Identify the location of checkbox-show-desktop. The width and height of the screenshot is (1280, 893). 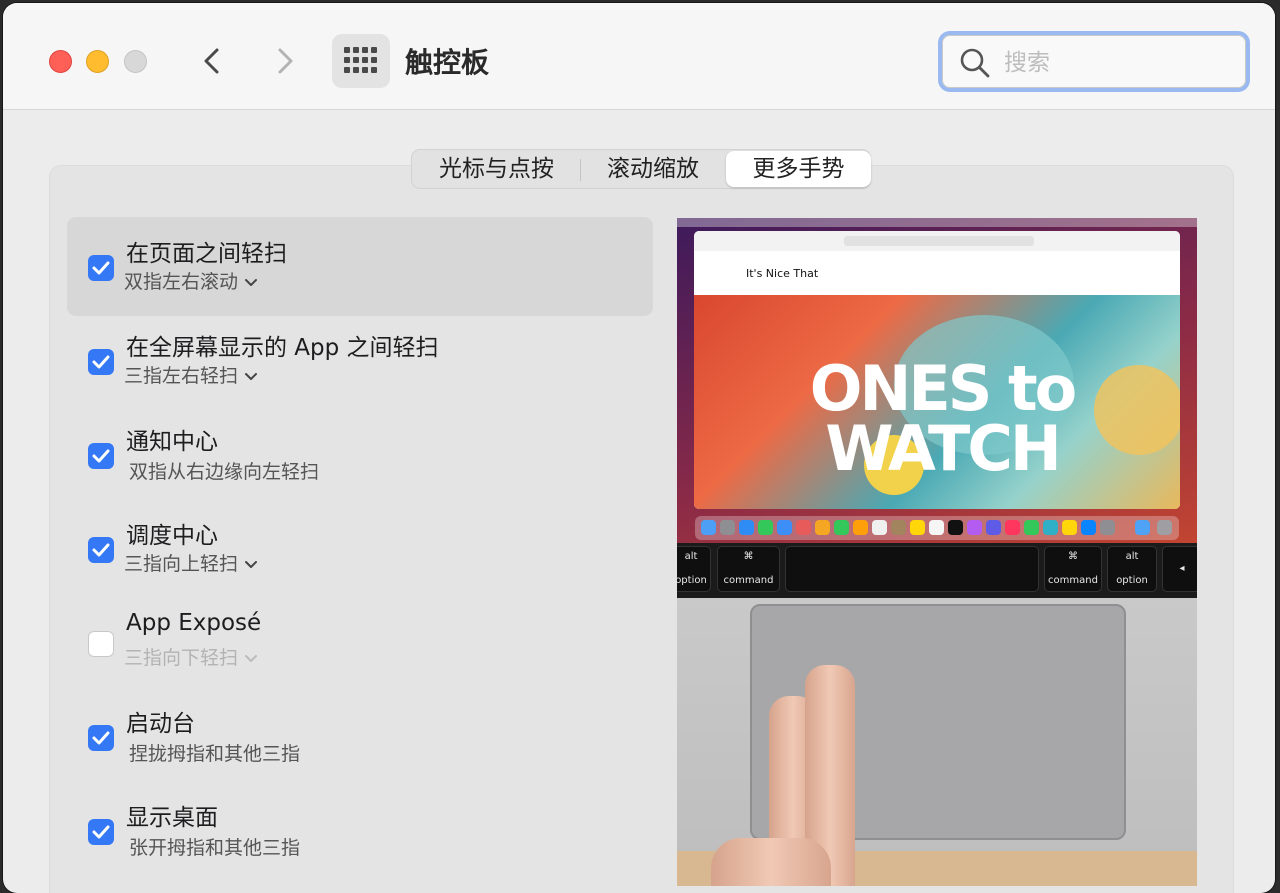
(101, 832).